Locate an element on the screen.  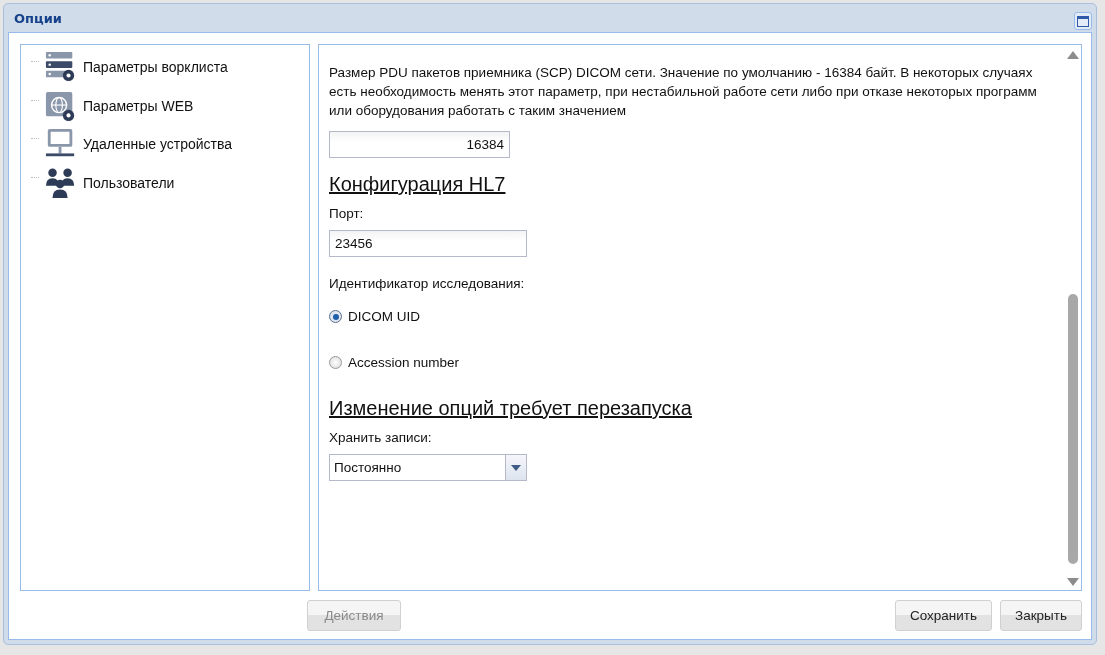
radio-label: DICOM UID is located at coordinates (384, 316).